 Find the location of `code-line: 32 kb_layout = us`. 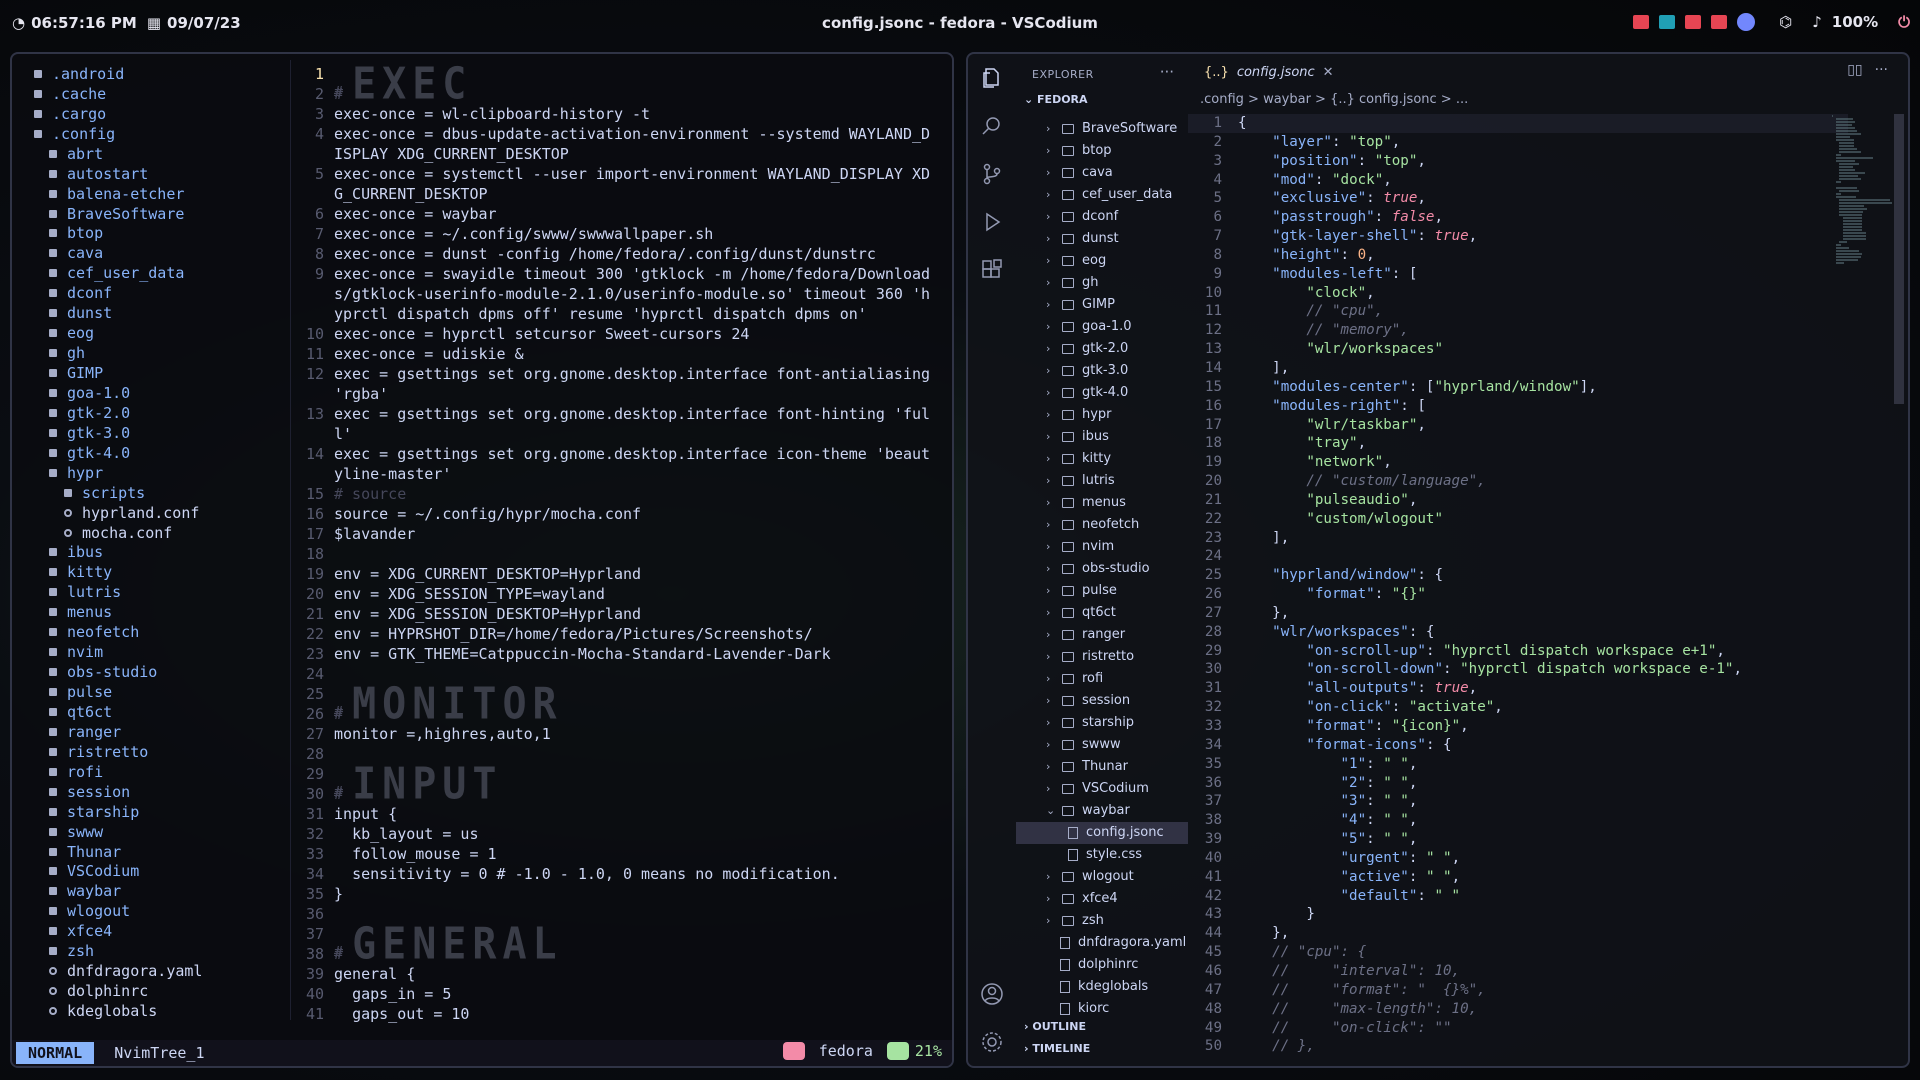

code-line: 32 kb_layout = us is located at coordinates (625, 834).